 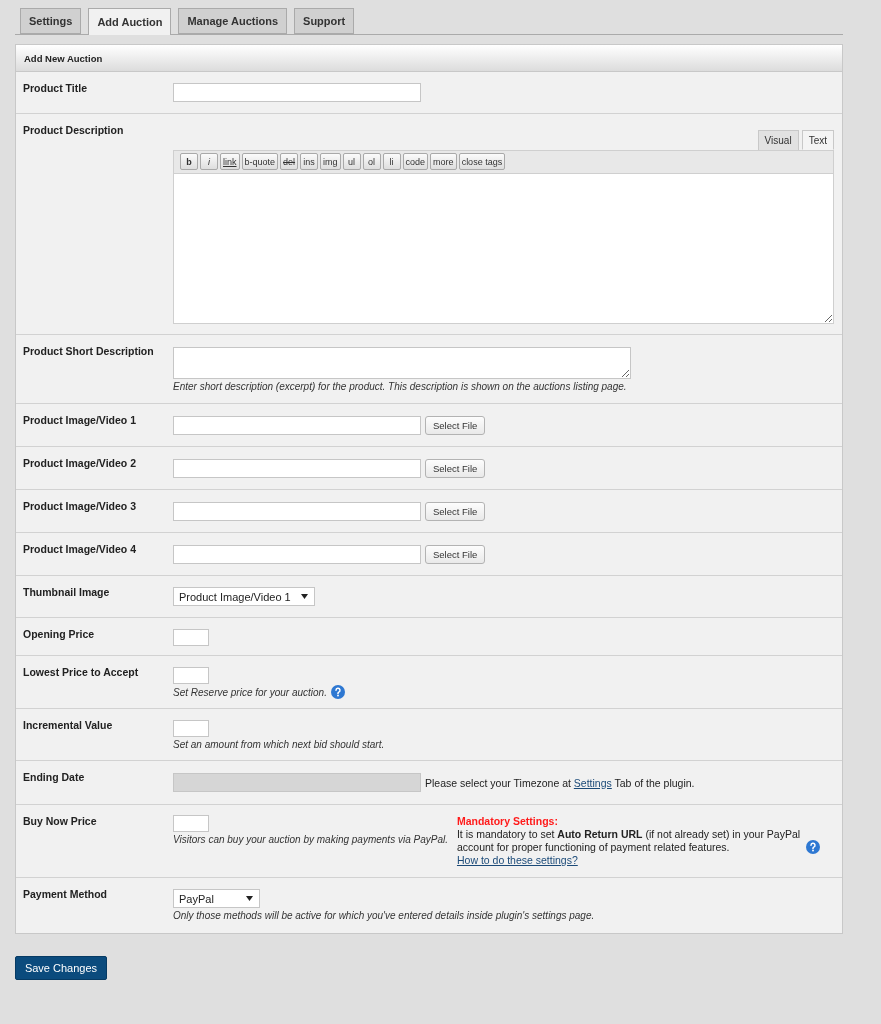 I want to click on field-label: Product Image/Video 1, so click(x=79, y=420).